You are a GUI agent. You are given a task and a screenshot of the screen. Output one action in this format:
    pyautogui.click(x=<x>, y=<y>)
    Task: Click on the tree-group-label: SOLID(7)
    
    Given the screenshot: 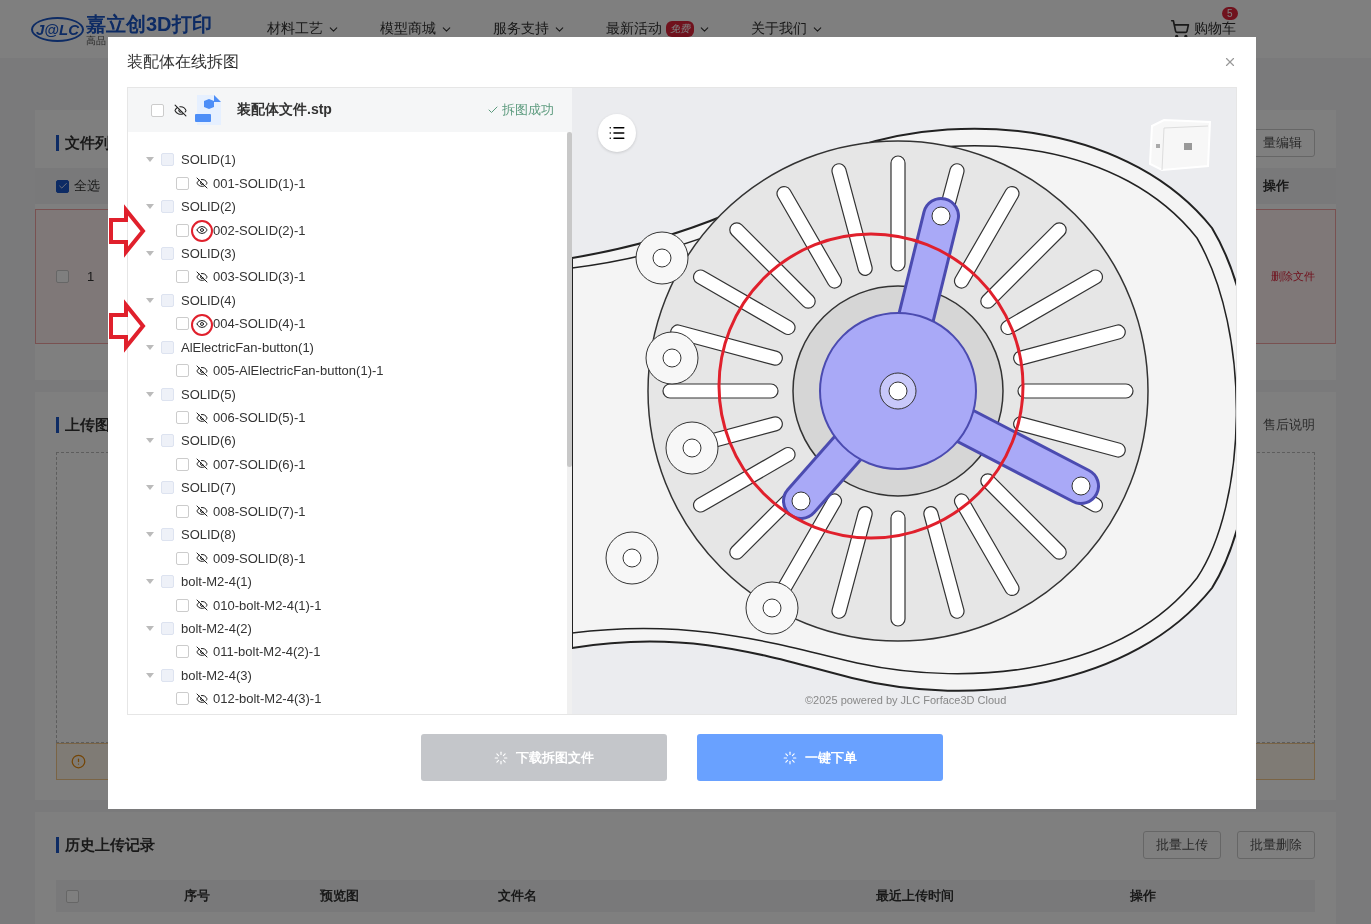 What is the action you would take?
    pyautogui.click(x=208, y=488)
    